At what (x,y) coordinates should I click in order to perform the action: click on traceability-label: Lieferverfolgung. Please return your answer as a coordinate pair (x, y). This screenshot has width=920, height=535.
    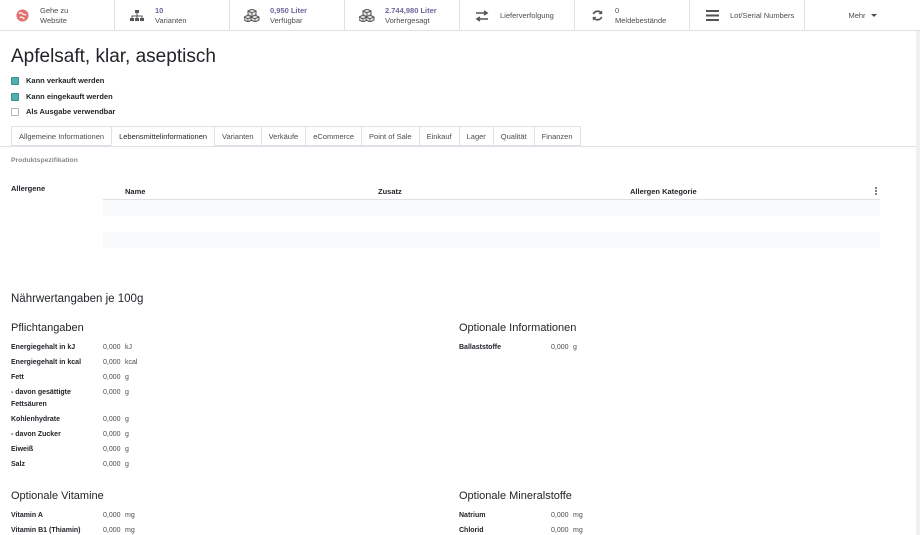
    Looking at the image, I should click on (527, 15).